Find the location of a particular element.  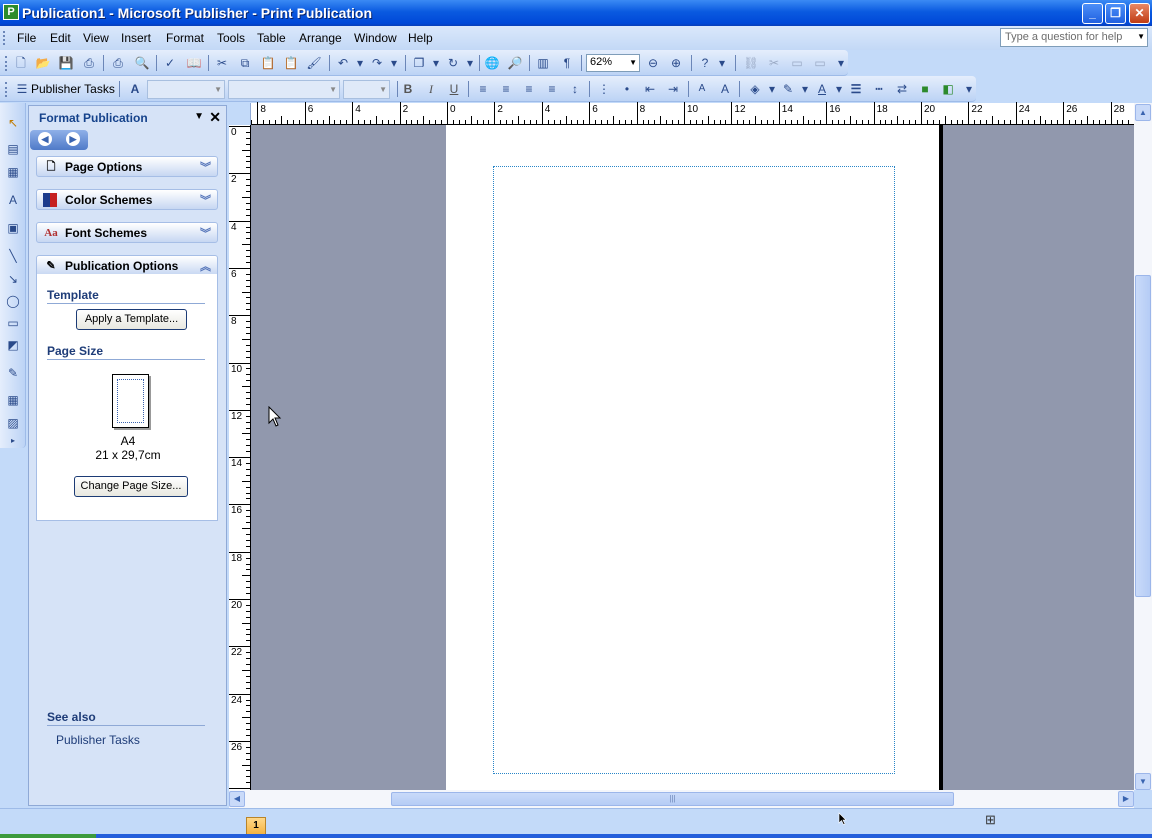

font-color-icon: A is located at coordinates (822, 89).